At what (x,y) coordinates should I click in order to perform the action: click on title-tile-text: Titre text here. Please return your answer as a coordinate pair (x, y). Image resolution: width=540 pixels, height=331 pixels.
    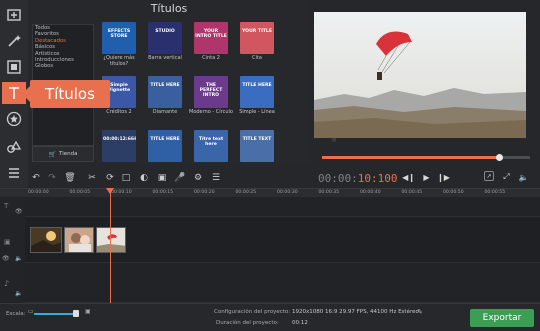
    Looking at the image, I should click on (211, 142).